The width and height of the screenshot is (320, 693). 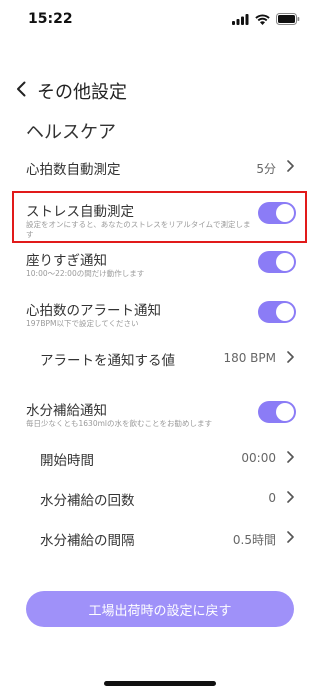 I want to click on chevron-left-icon, so click(x=21, y=89).